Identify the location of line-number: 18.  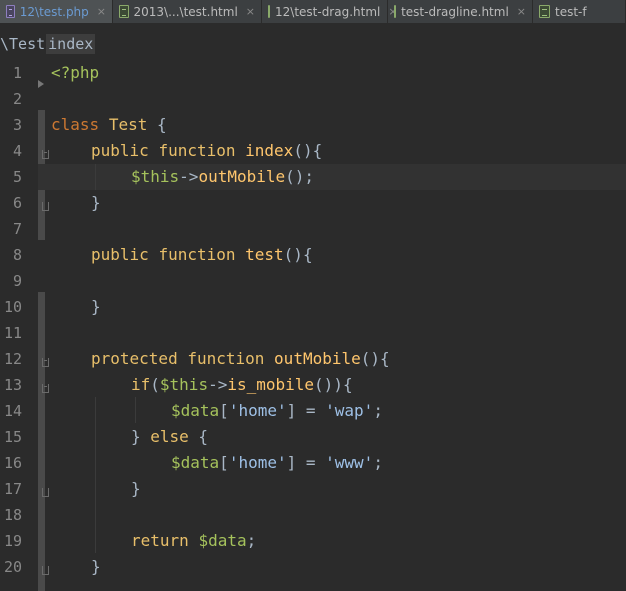
(12, 515).